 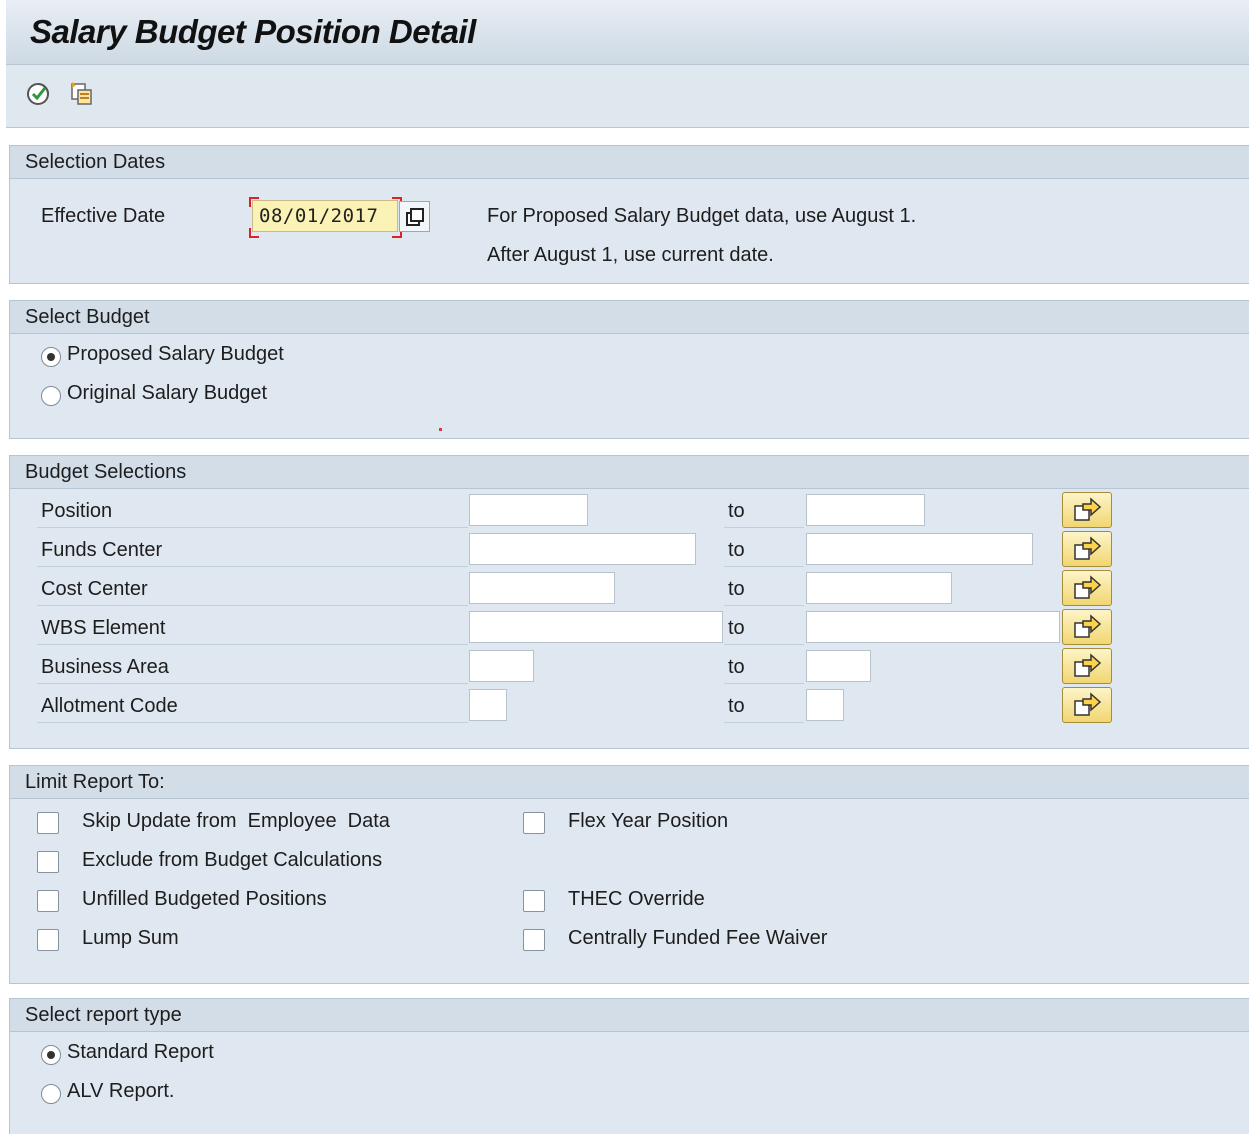 What do you see at coordinates (204, 899) in the screenshot?
I see `checkbox-label: Unfilled Budgeted Positions` at bounding box center [204, 899].